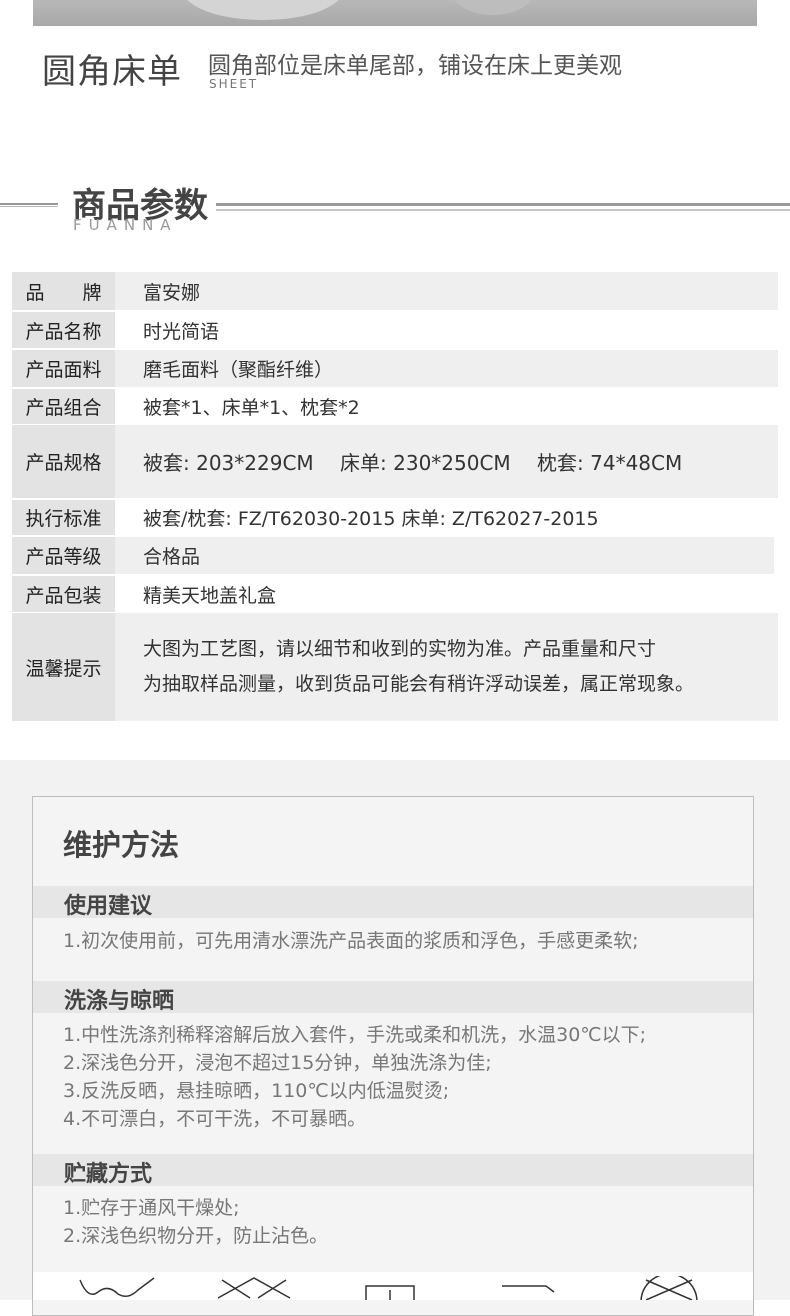  What do you see at coordinates (277, 1063) in the screenshot?
I see `washing-line: 2.深浅色分开，浸泡不超过15分钟，单独洗涤为佳;` at bounding box center [277, 1063].